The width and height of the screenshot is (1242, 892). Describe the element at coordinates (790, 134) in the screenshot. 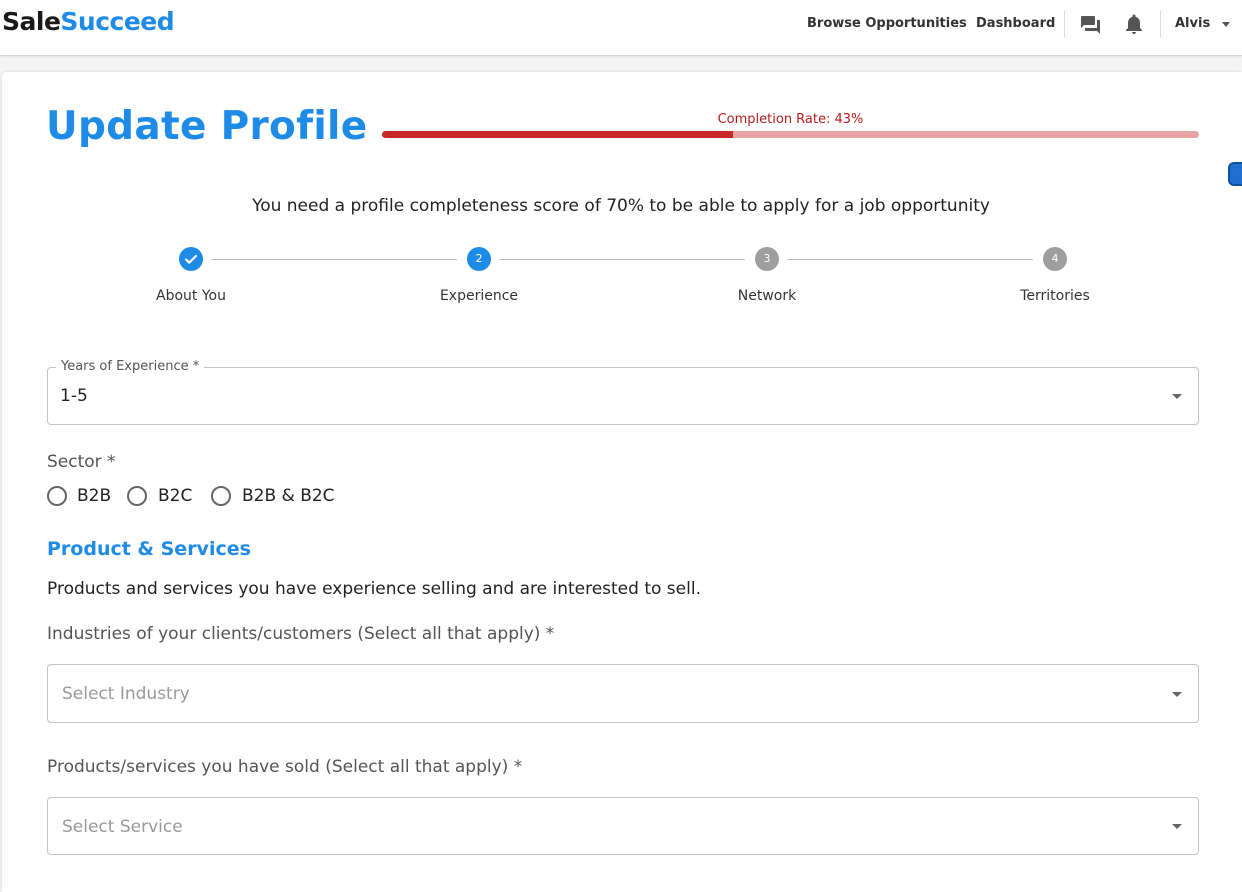

I see `completion-progress-bar` at that location.